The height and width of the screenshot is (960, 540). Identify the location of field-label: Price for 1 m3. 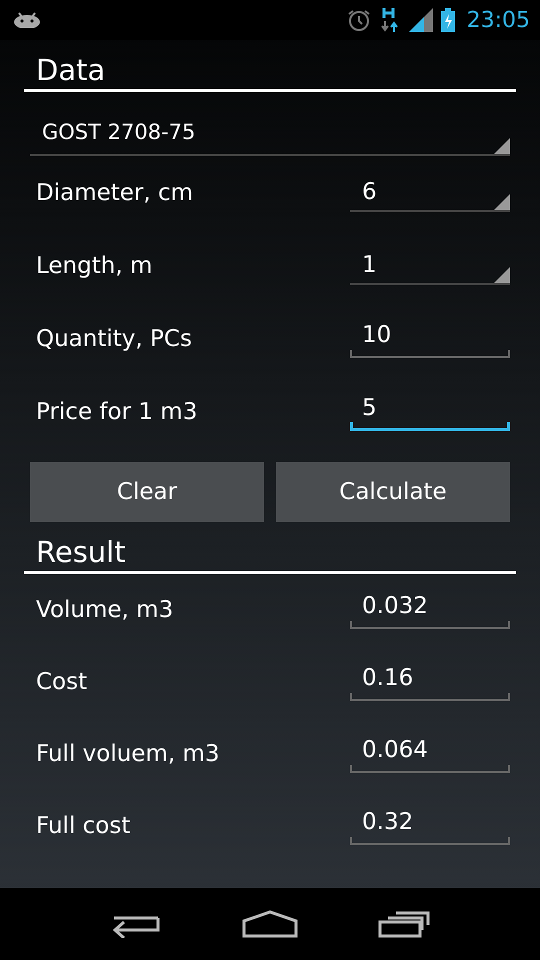
(117, 411).